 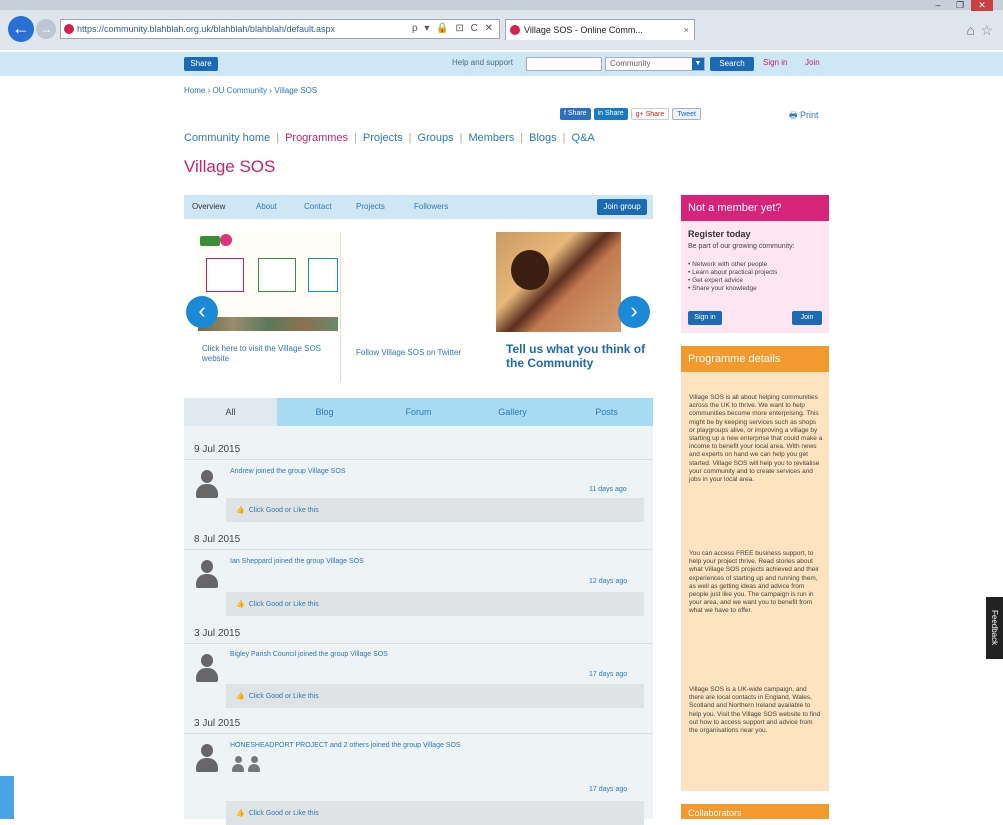 I want to click on feedback-tab: Feedback, so click(x=994, y=628).